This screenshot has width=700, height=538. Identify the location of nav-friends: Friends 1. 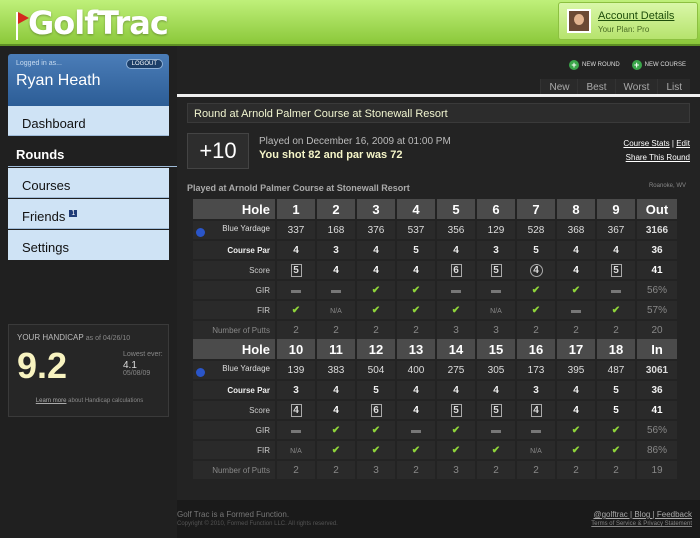
(88, 214).